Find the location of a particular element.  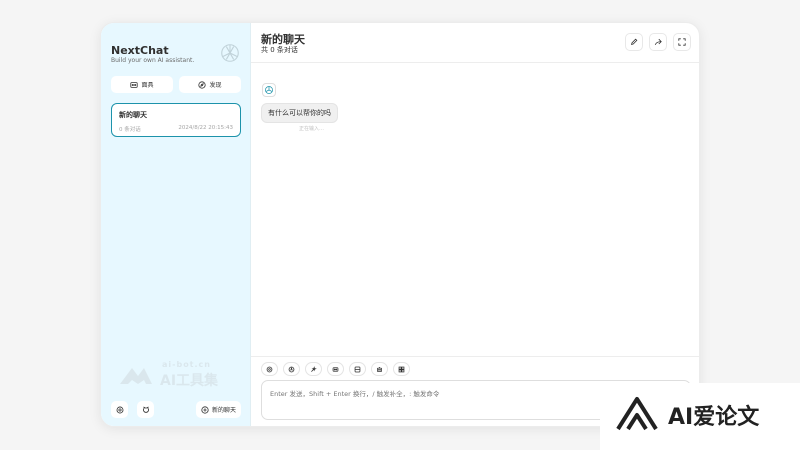

compass-icon is located at coordinates (202, 84).